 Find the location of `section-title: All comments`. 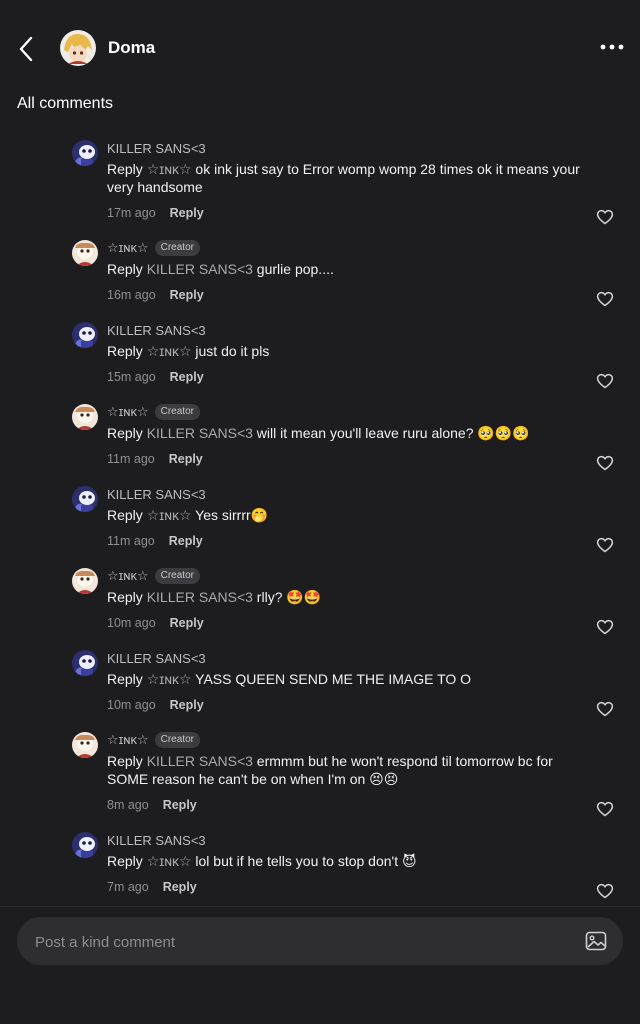

section-title: All comments is located at coordinates (65, 103).